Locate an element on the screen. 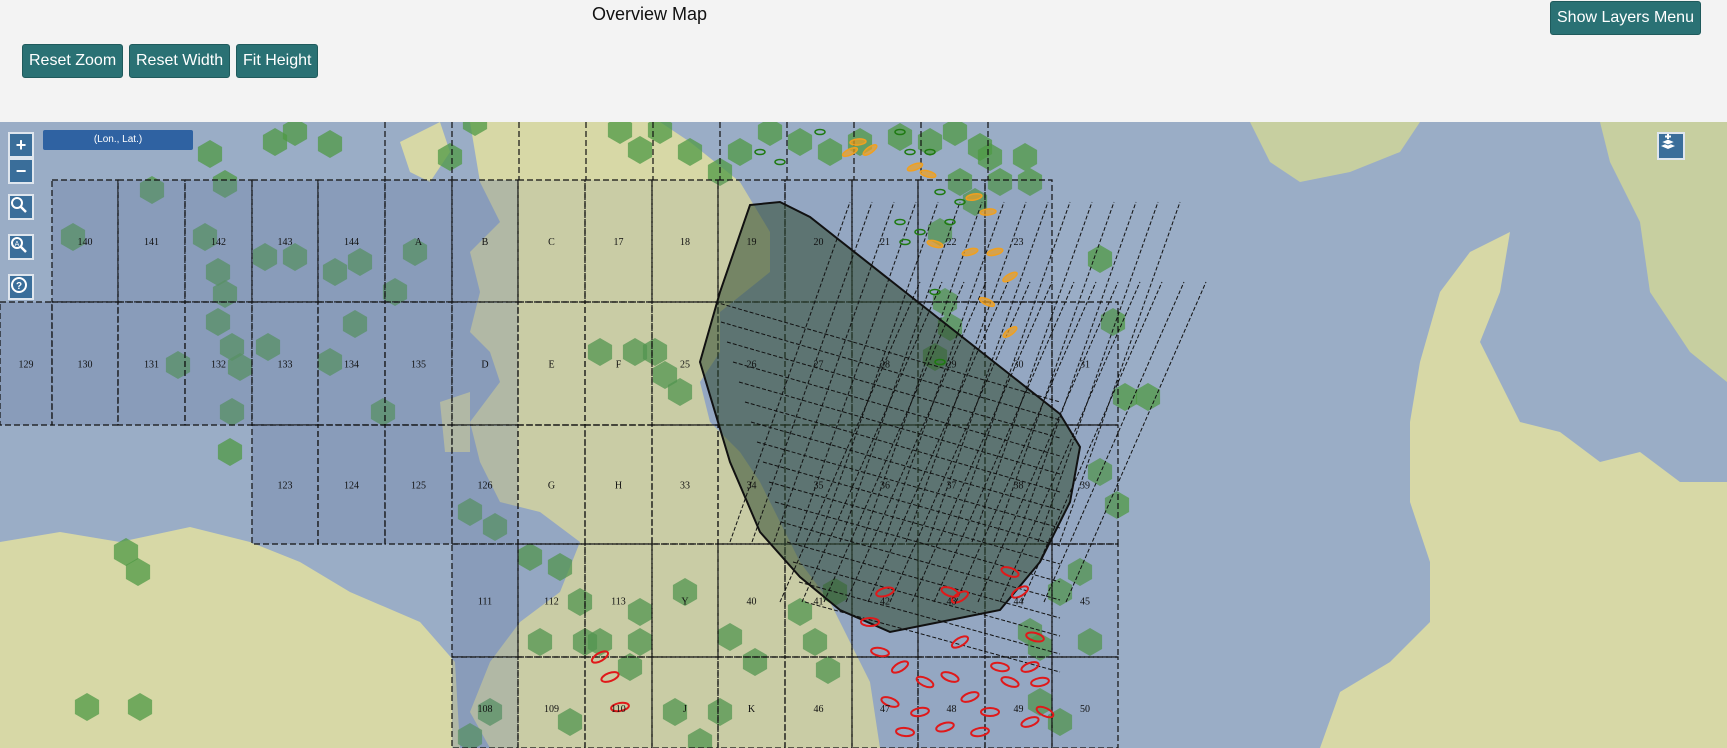  page-title: Overview Map is located at coordinates (650, 14).